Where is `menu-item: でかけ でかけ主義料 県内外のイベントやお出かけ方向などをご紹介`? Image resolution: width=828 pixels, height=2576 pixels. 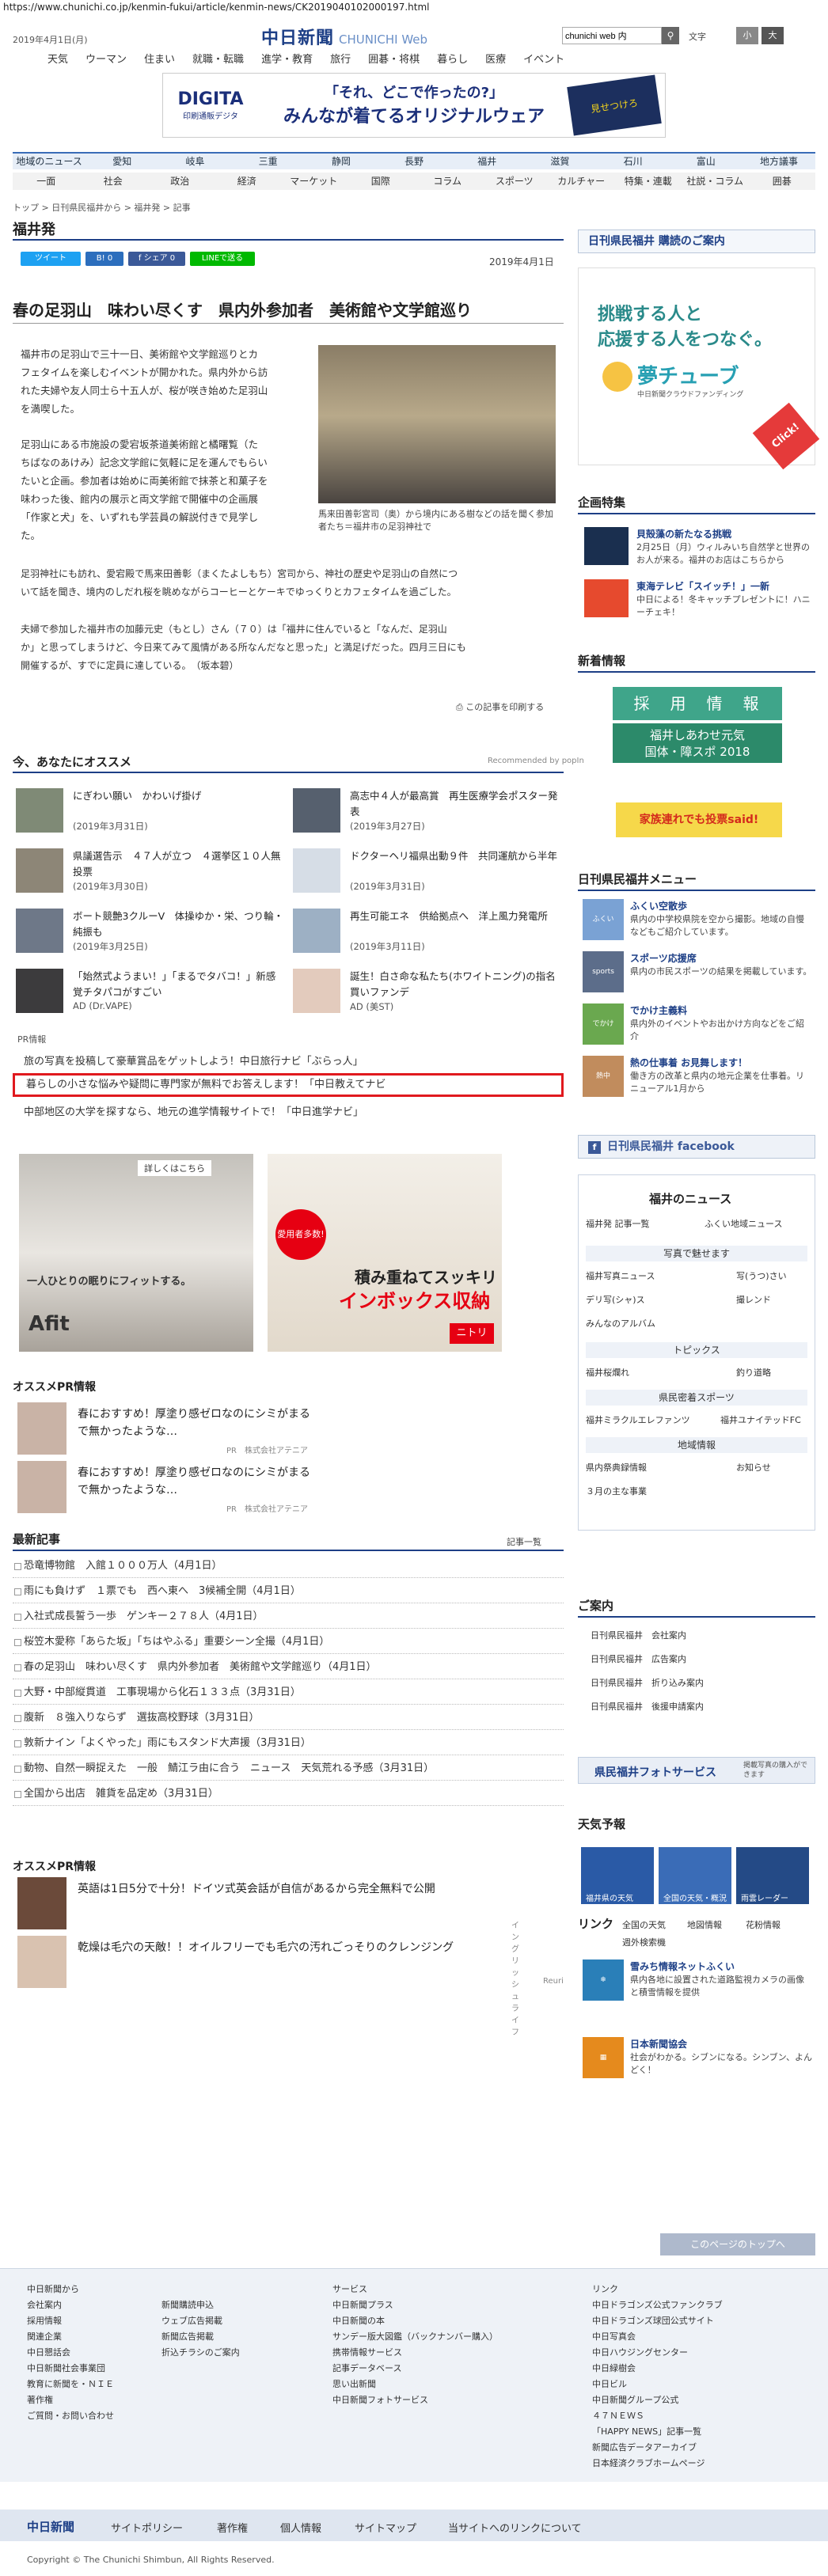
menu-item: でかけ でかけ主義料 県内外のイベントやお出かけ方向などをご紹介 is located at coordinates (696, 1028).